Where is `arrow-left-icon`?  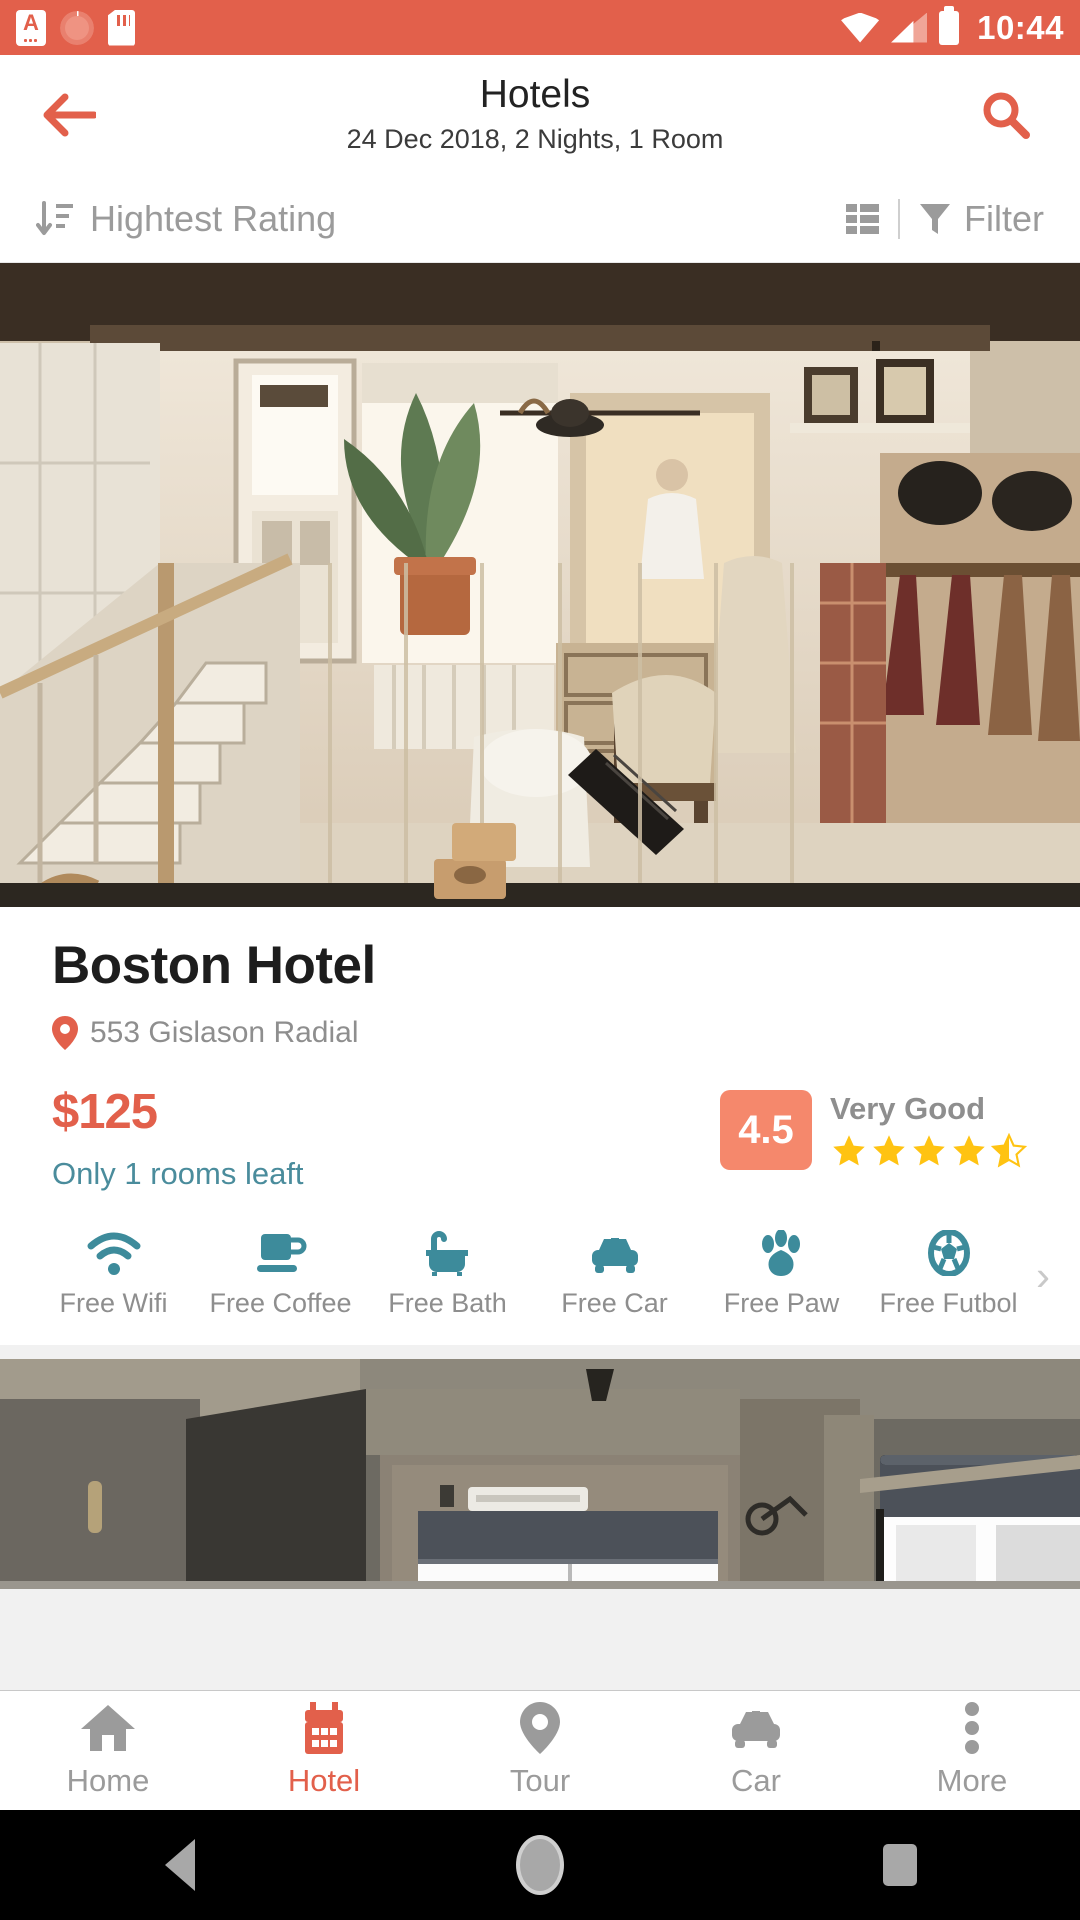
arrow-left-icon is located at coordinates (69, 115).